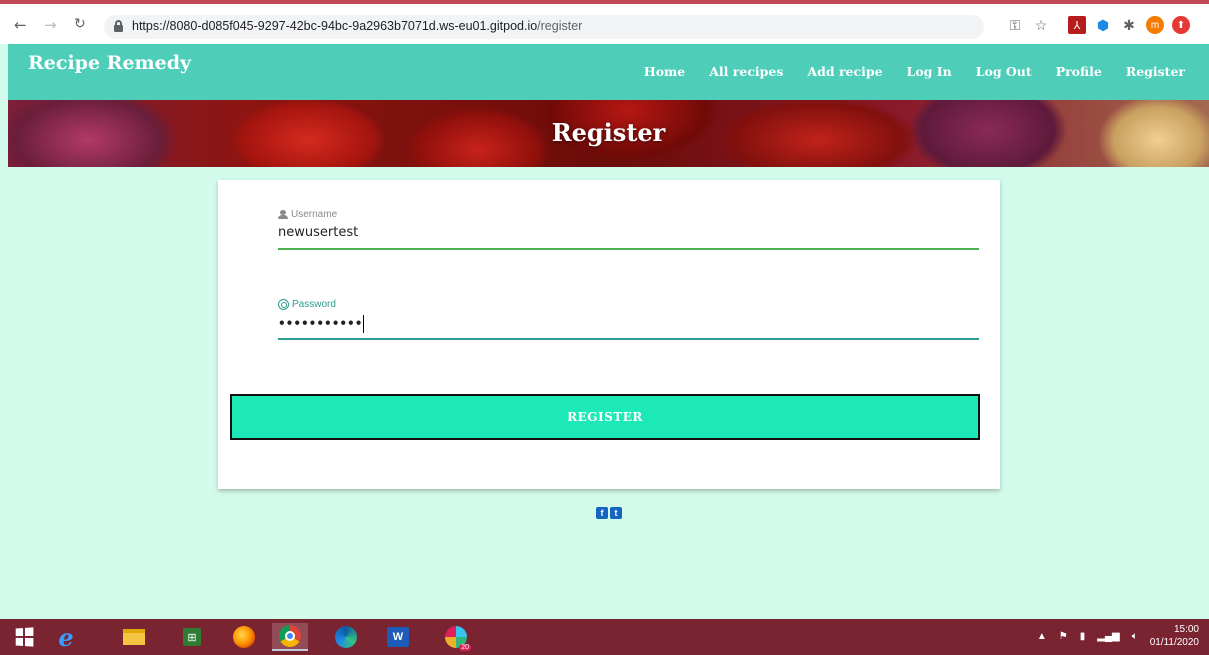 The height and width of the screenshot is (655, 1209). Describe the element at coordinates (1155, 25) in the screenshot. I see `profile-avatar: m` at that location.